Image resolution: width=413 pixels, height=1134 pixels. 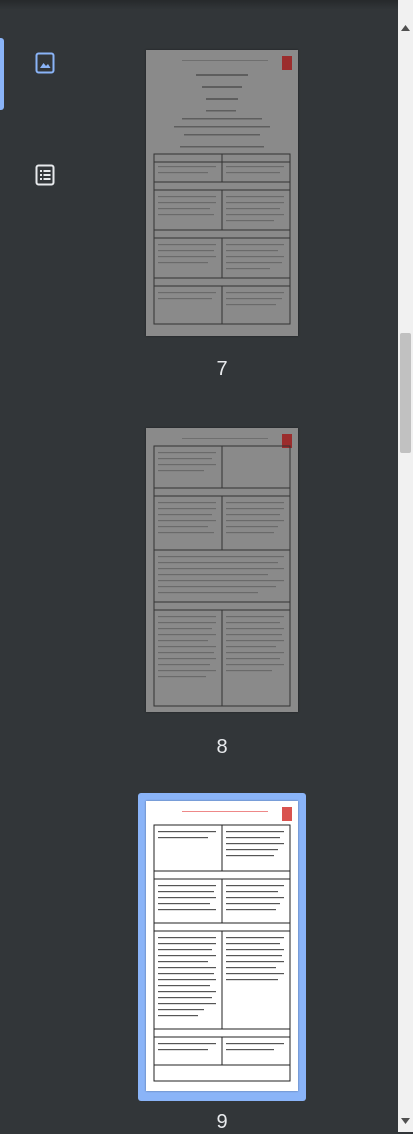 I want to click on active-tab-indicator, so click(x=2, y=74).